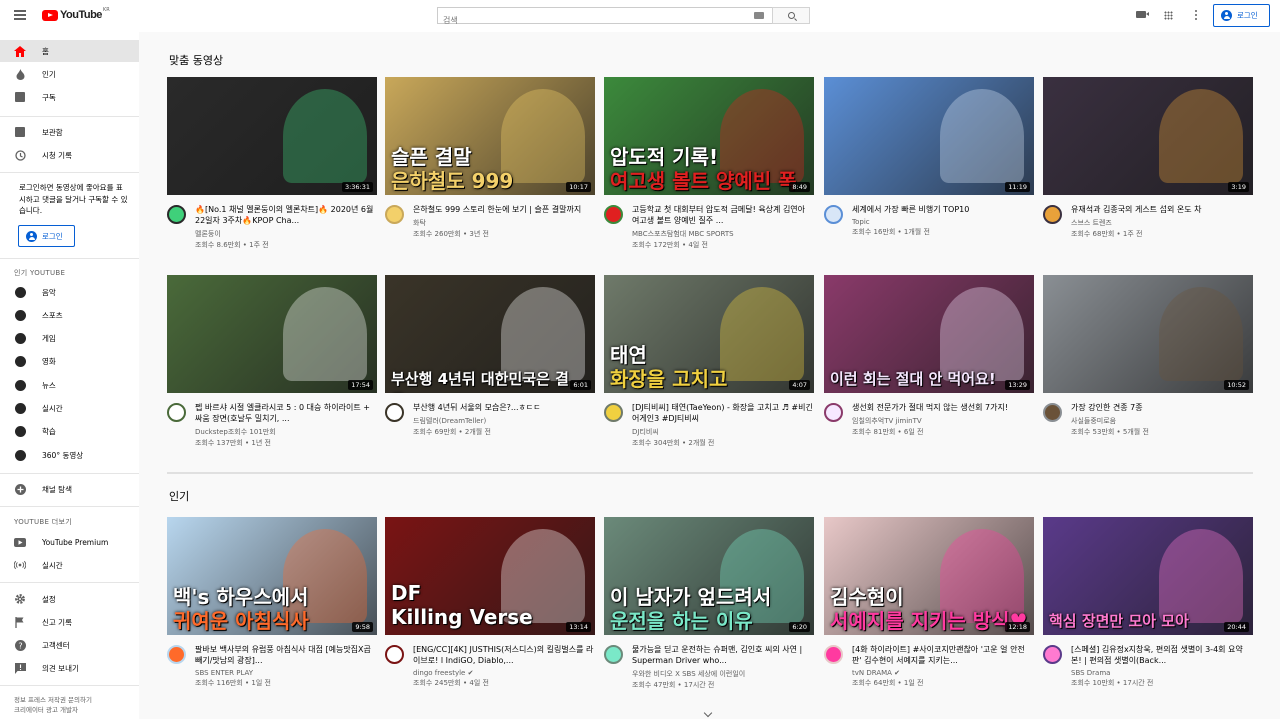  Describe the element at coordinates (943, 673) in the screenshot. I see `channel-name: tvN DRAMA ✔` at that location.